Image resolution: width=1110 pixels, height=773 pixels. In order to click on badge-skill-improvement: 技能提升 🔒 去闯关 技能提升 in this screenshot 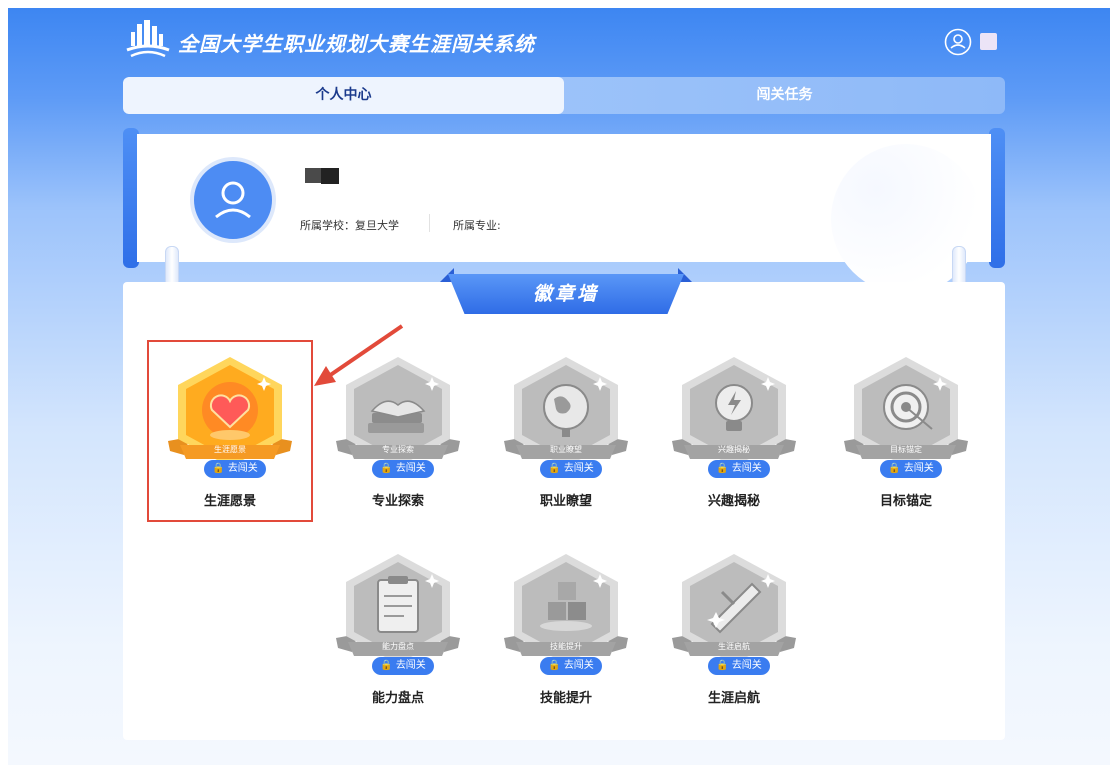, I will do `click(566, 637)`.